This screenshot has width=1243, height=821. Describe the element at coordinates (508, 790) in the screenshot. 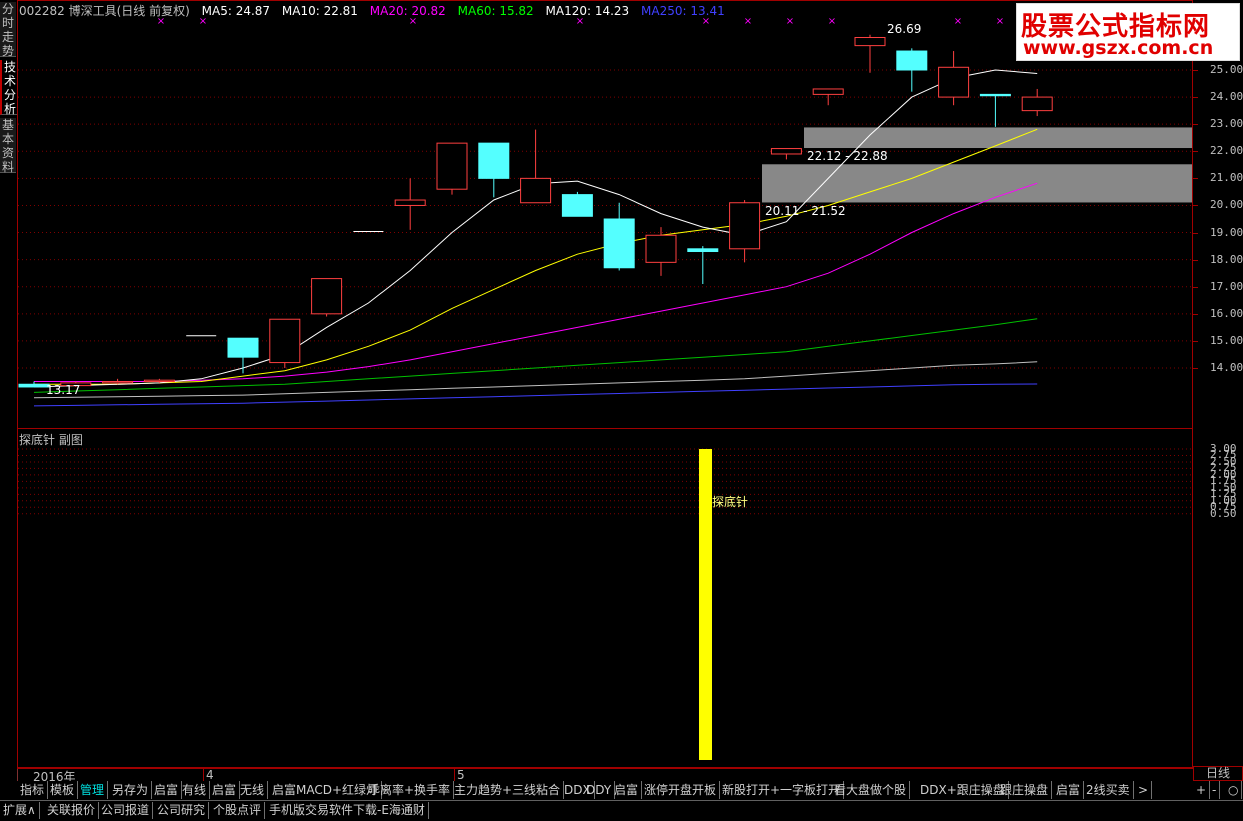

I see `toolbar-button: 主力趋势+三线粘合` at that location.